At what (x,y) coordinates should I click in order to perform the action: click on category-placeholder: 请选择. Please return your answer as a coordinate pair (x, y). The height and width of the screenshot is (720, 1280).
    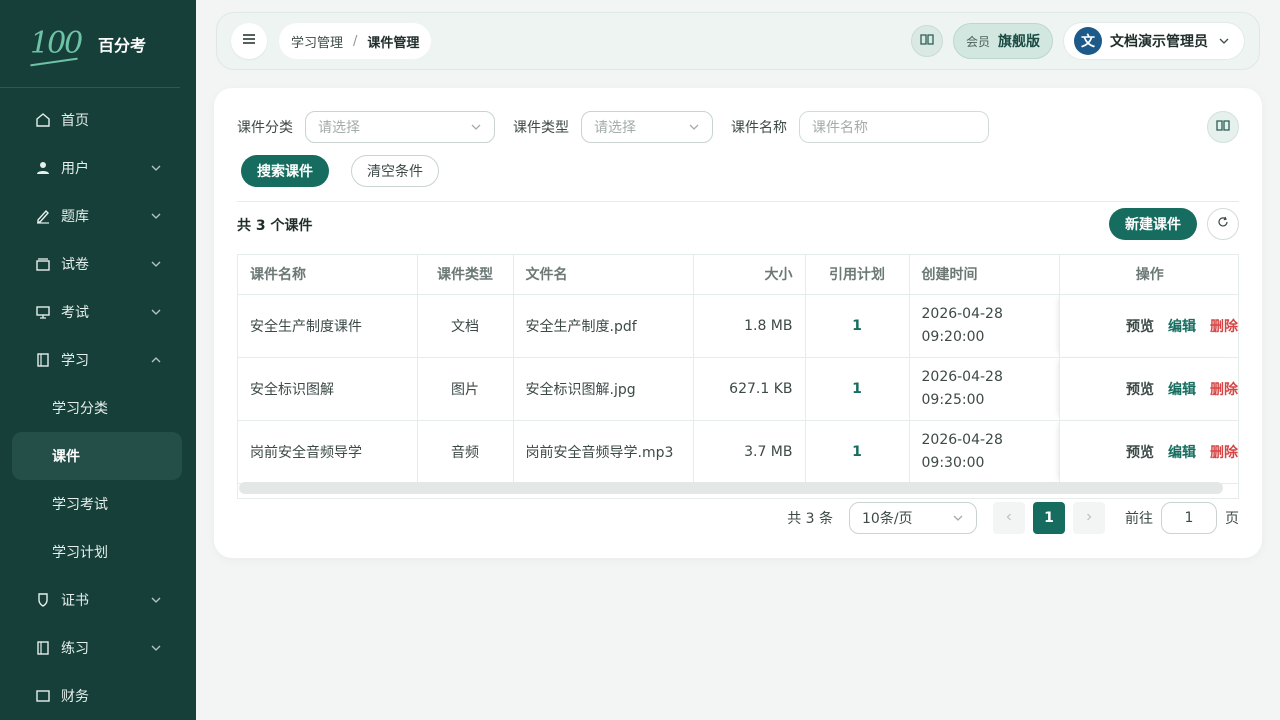
    Looking at the image, I should click on (339, 128).